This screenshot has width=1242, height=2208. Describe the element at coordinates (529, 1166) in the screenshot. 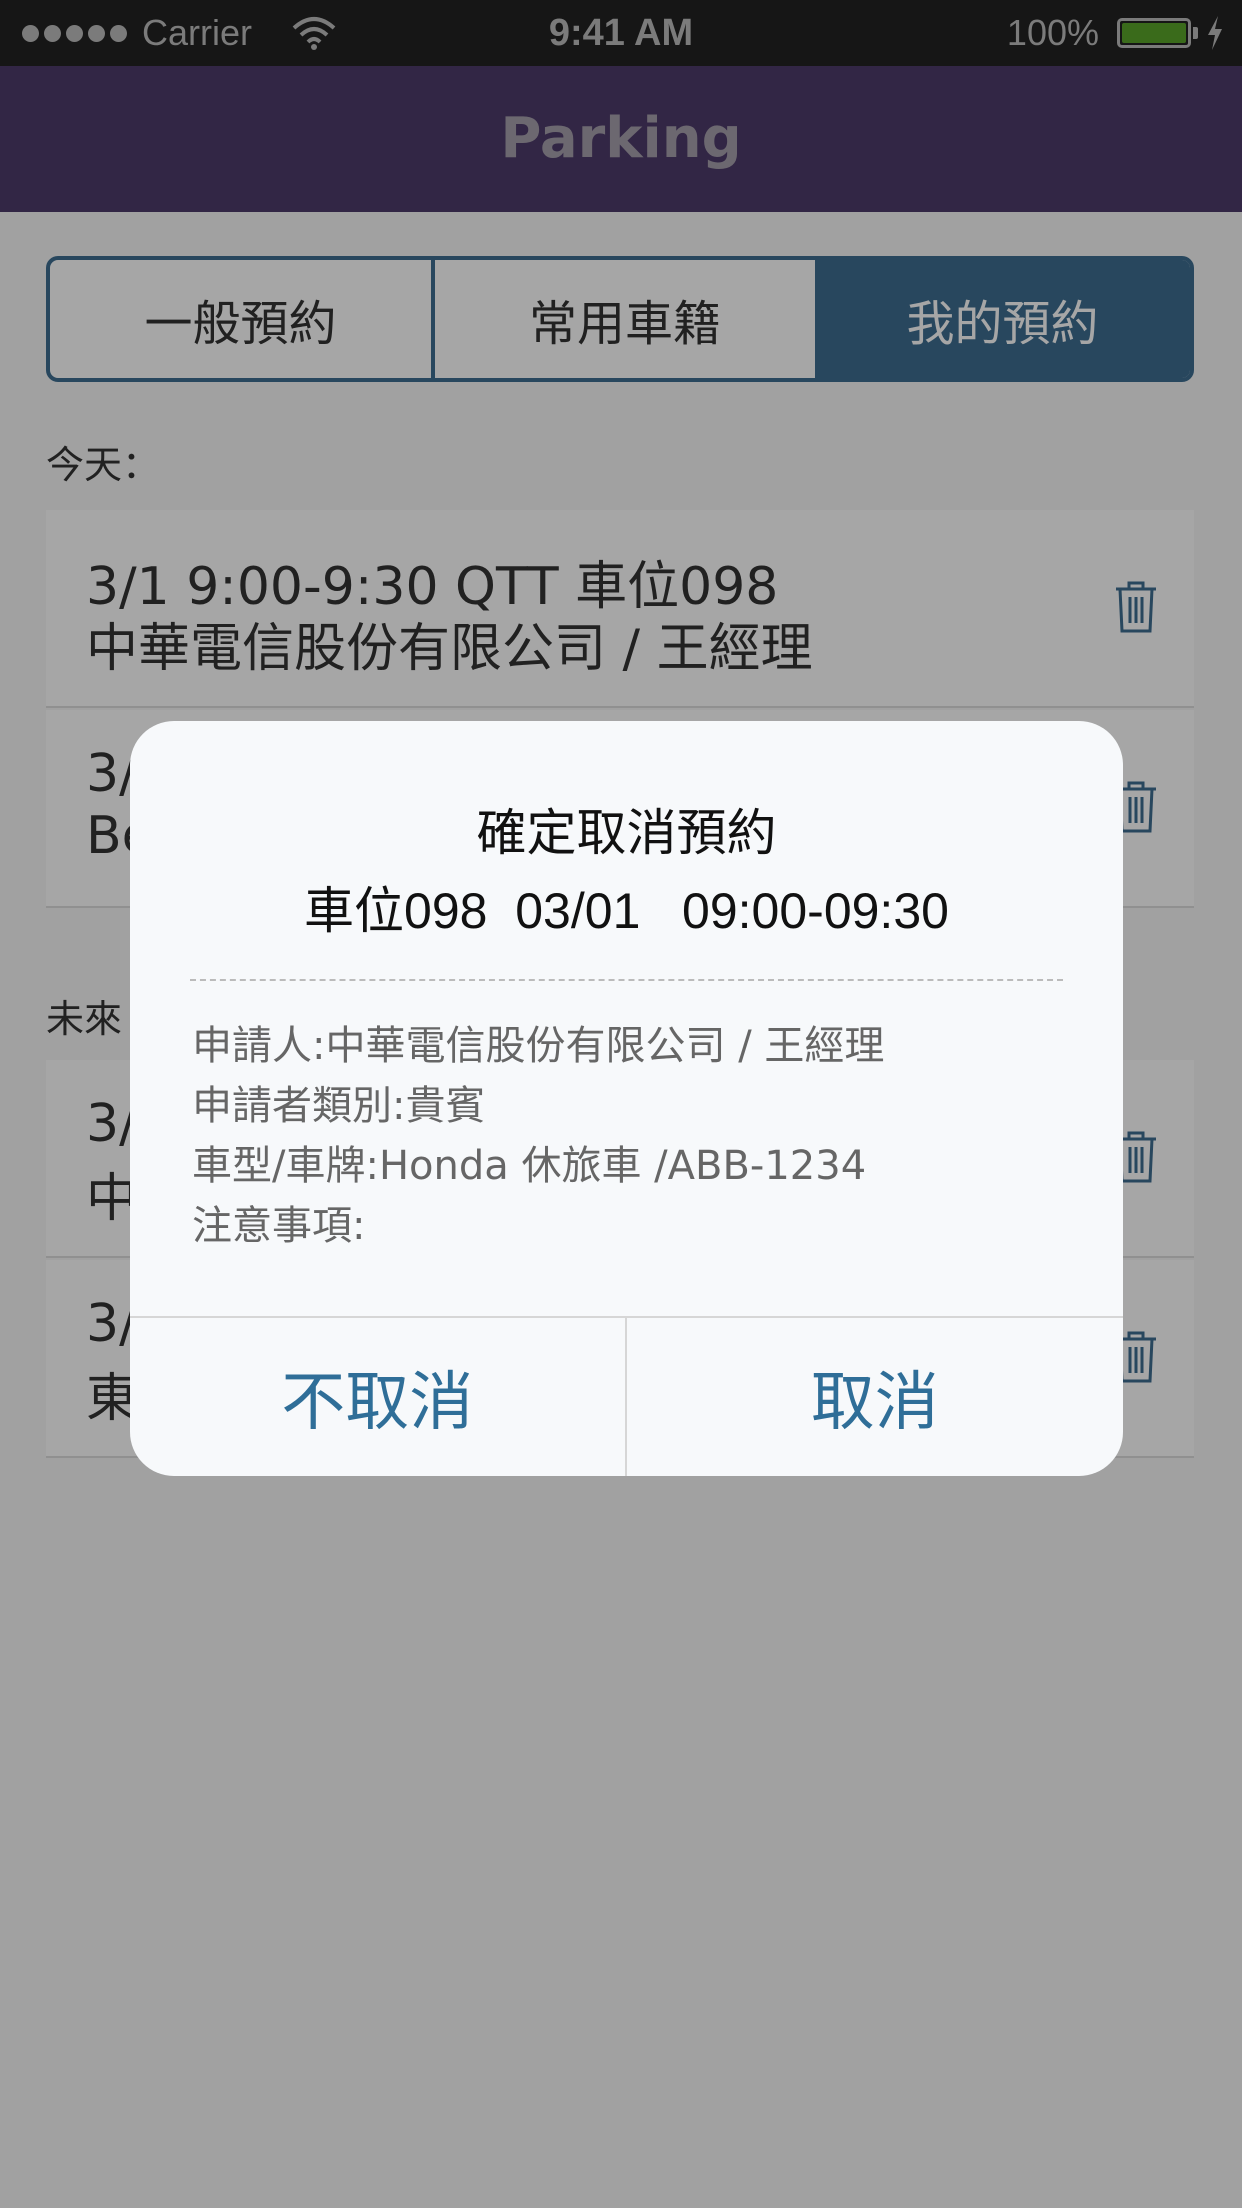

I see `dialog-vehicle: 車型/車牌:Honda 休旅車 /ABB-1234` at that location.